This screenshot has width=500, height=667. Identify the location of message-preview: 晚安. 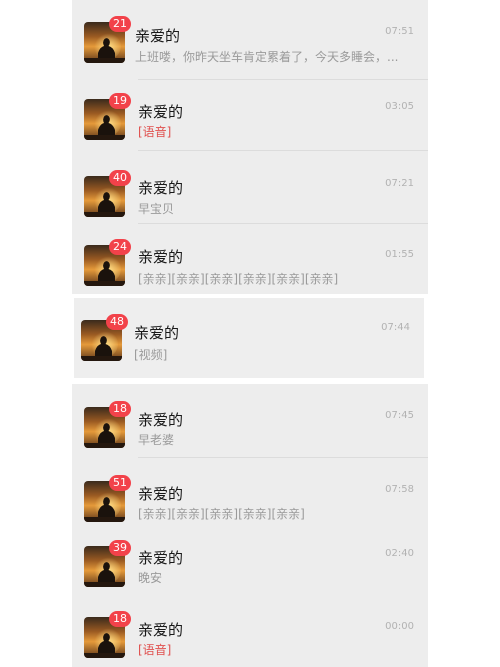
(150, 578).